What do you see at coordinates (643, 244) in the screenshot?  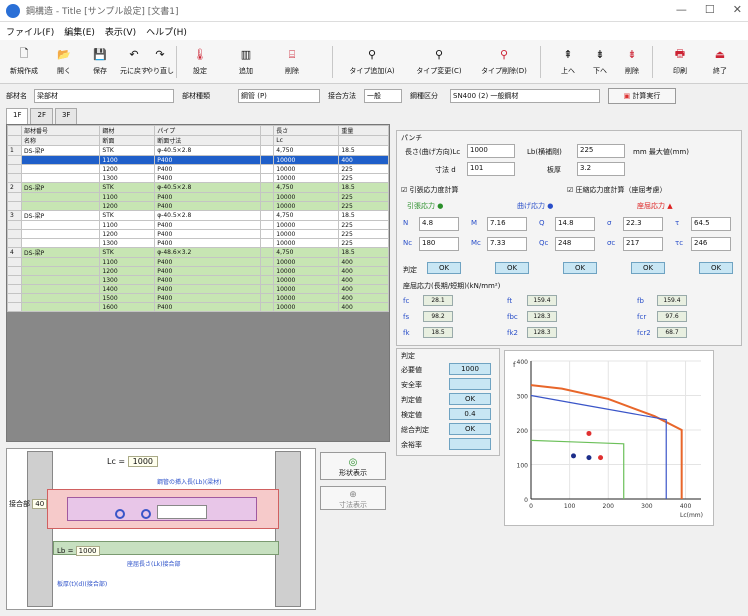 I see `param-input: 217` at bounding box center [643, 244].